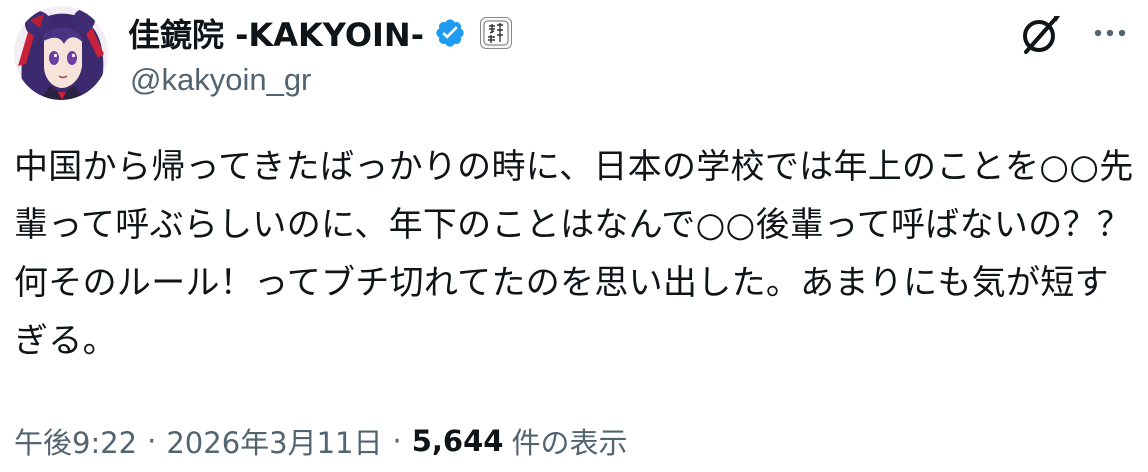 The width and height of the screenshot is (1148, 472). Describe the element at coordinates (274, 441) in the screenshot. I see `tweet-date: 2026年3月11日` at that location.